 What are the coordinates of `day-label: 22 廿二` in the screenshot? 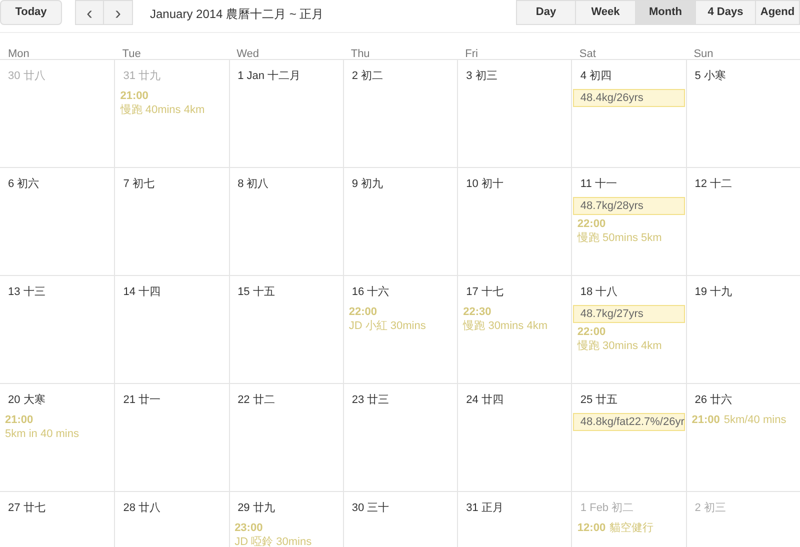 It's located at (256, 400).